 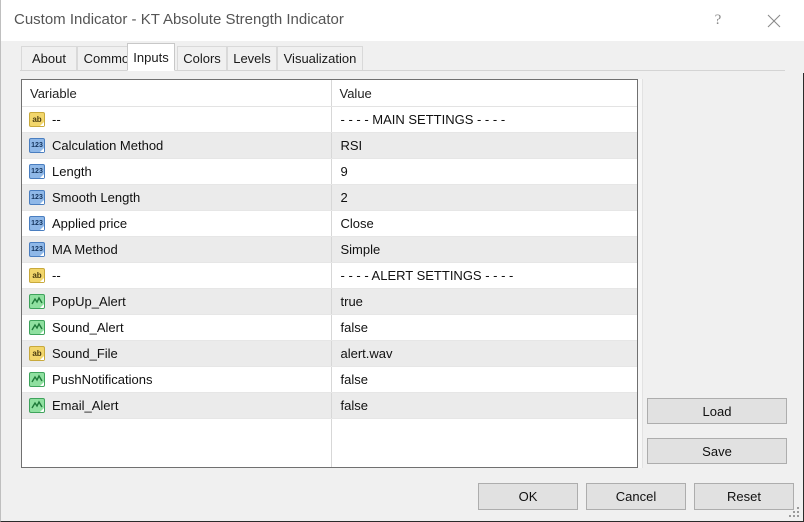 What do you see at coordinates (484, 301) in the screenshot?
I see `cell-value: true` at bounding box center [484, 301].